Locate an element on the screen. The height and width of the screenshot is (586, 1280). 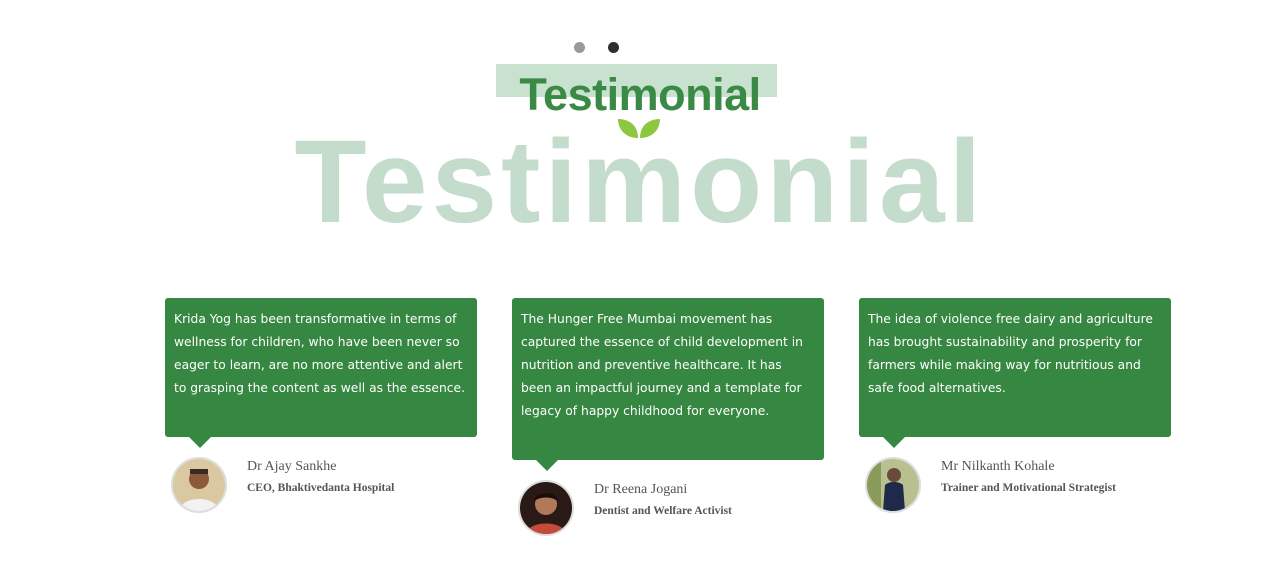
author-role: CEO, Bhaktivedanta Hospital is located at coordinates (321, 488).